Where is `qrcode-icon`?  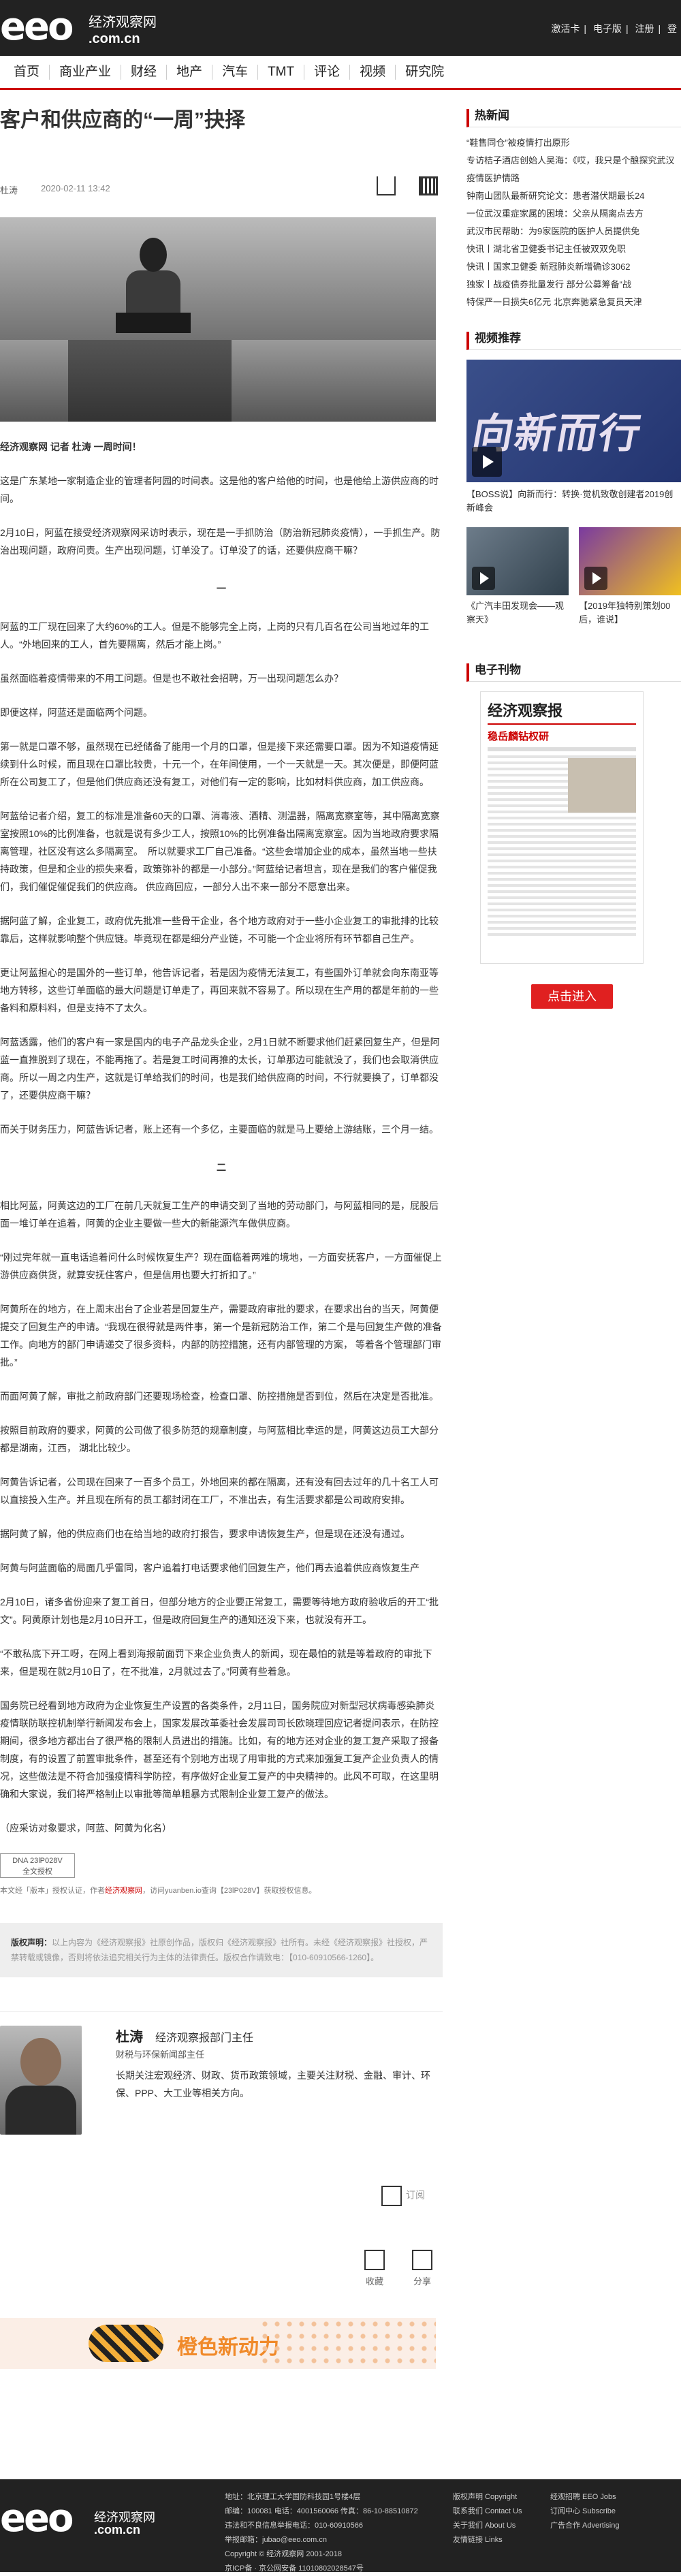
qrcode-icon is located at coordinates (429, 185).